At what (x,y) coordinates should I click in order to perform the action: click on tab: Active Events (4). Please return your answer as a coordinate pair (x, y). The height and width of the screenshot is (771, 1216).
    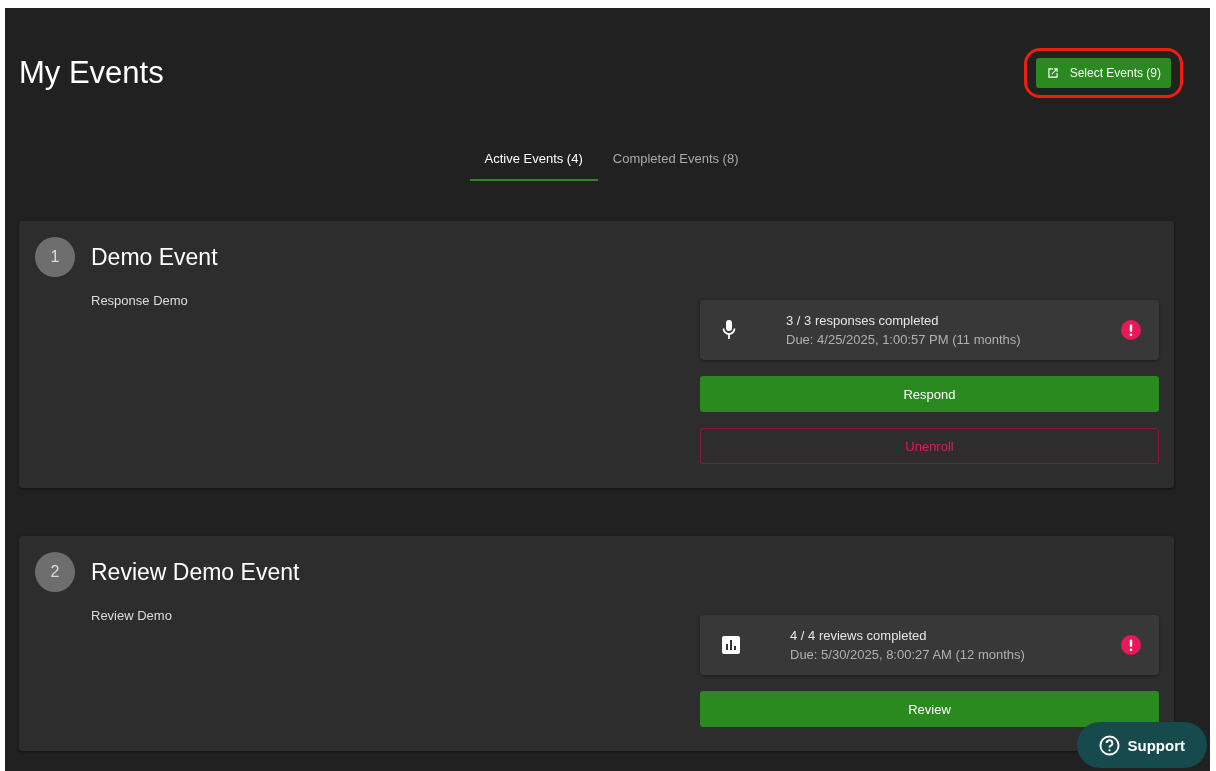
    Looking at the image, I should click on (533, 159).